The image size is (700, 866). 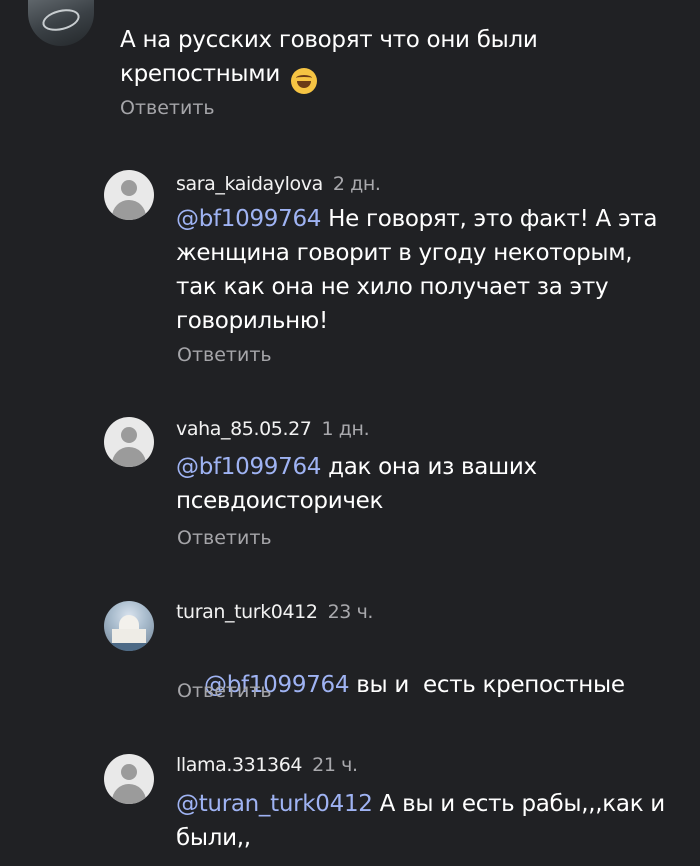 What do you see at coordinates (244, 429) in the screenshot?
I see `username: vaha_85.05.27` at bounding box center [244, 429].